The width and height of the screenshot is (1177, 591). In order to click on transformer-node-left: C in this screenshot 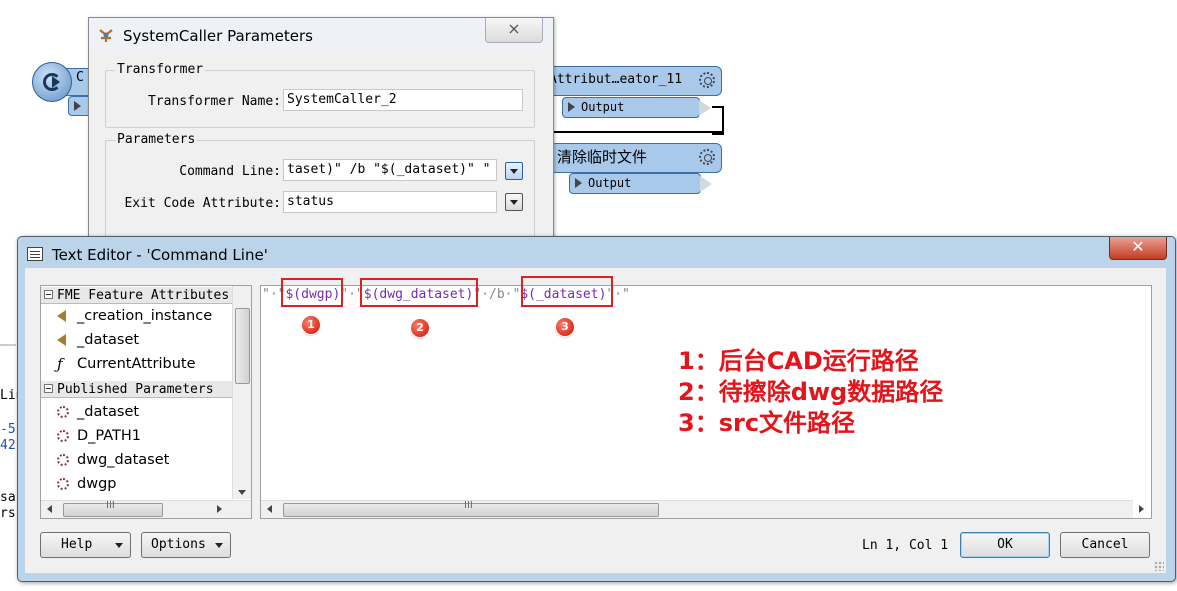, I will do `click(67, 89)`.